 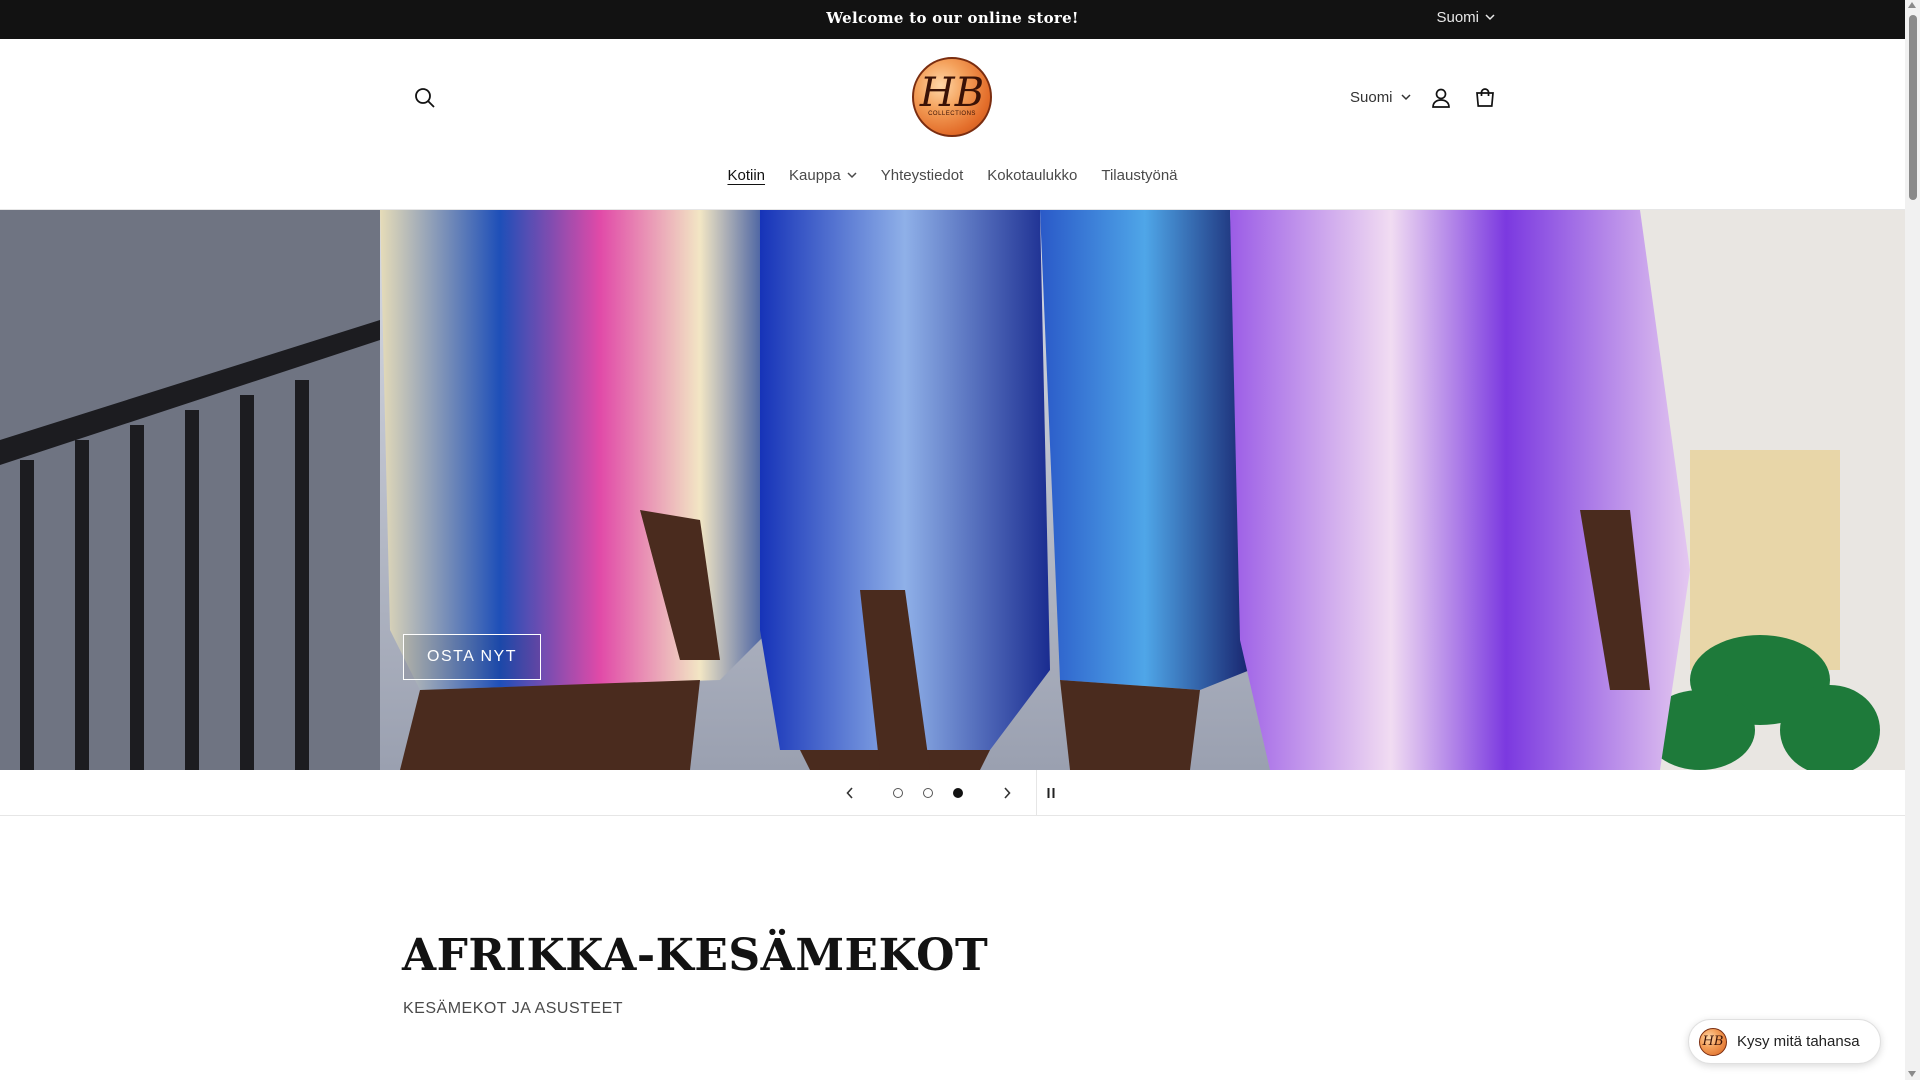 What do you see at coordinates (1912, 5) in the screenshot?
I see `scroll-up-arrow-icon` at bounding box center [1912, 5].